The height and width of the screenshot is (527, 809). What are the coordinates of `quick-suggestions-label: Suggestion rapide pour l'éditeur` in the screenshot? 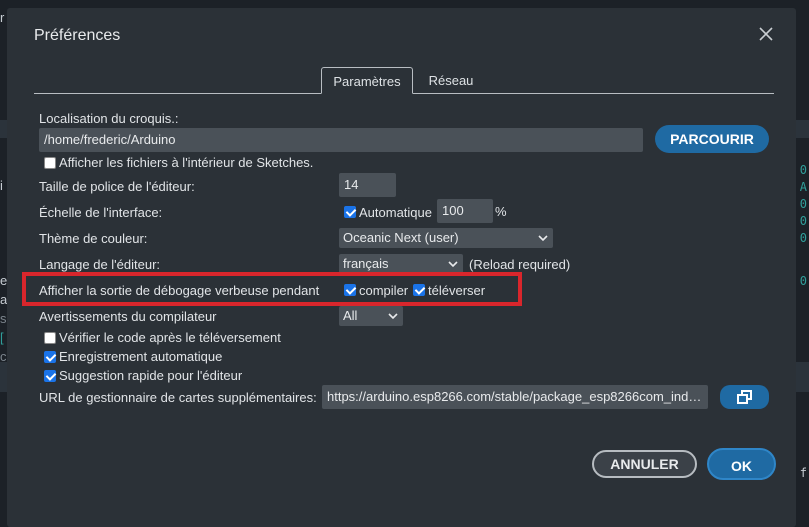 It's located at (151, 375).